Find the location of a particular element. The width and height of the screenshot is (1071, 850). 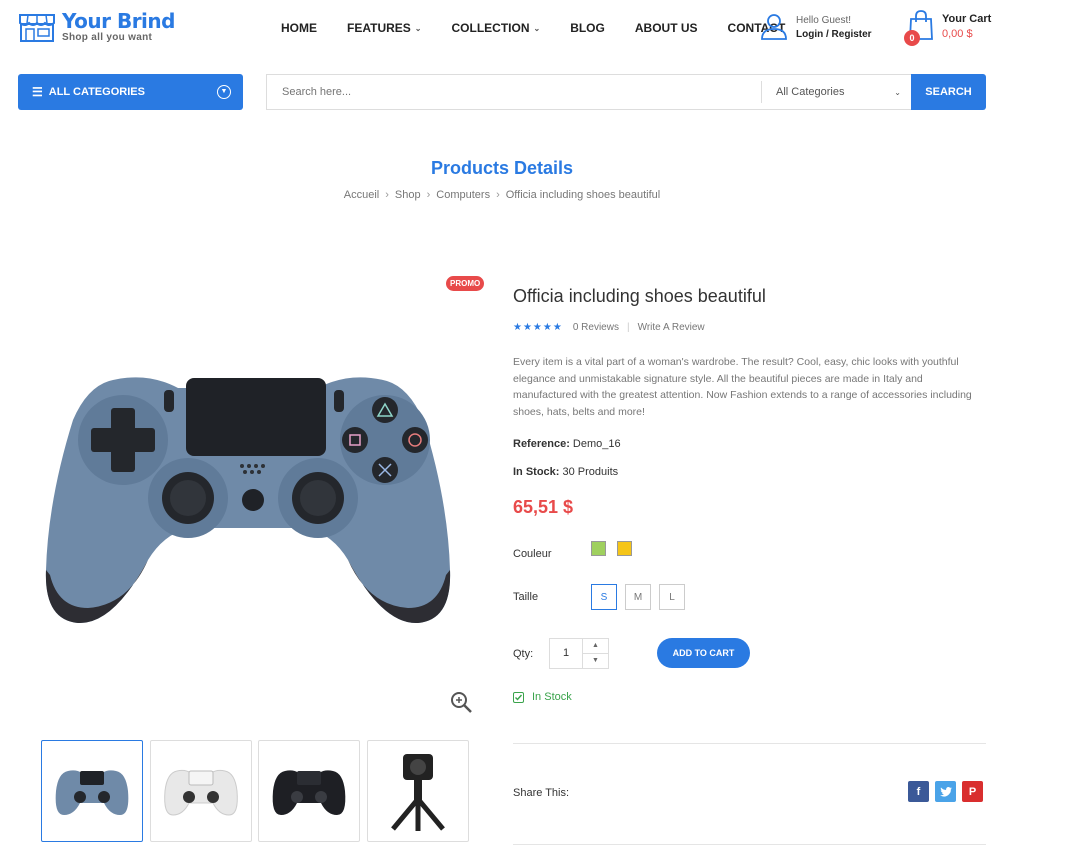

qty-label: Qty: is located at coordinates (523, 654).